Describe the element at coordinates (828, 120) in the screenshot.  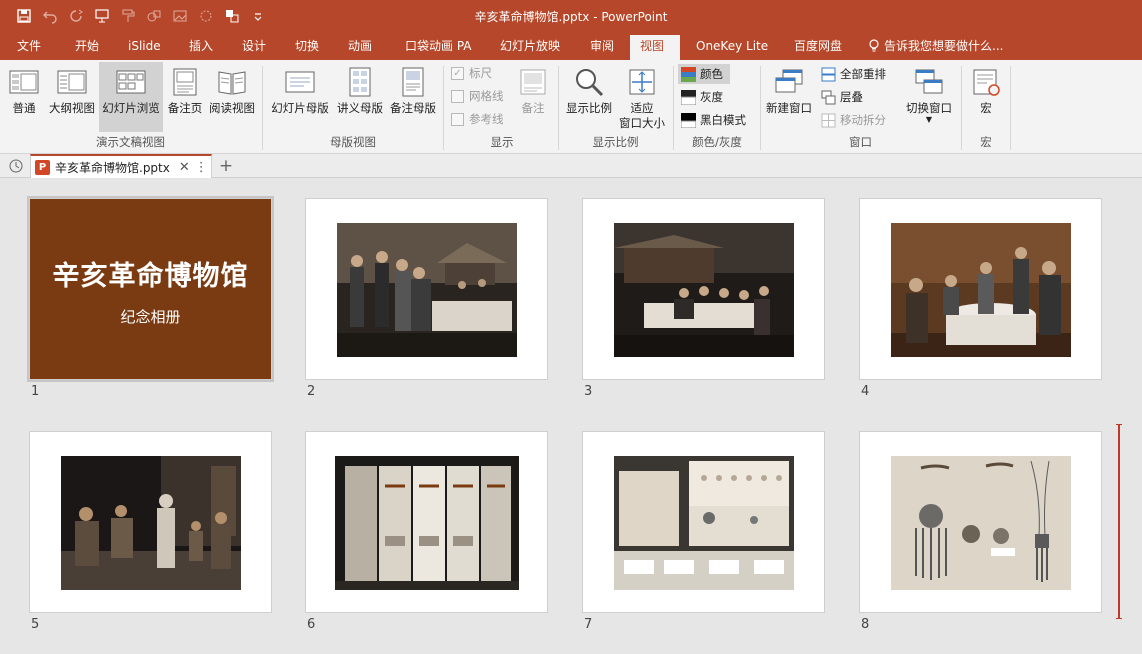
I see `move-split-icon` at that location.